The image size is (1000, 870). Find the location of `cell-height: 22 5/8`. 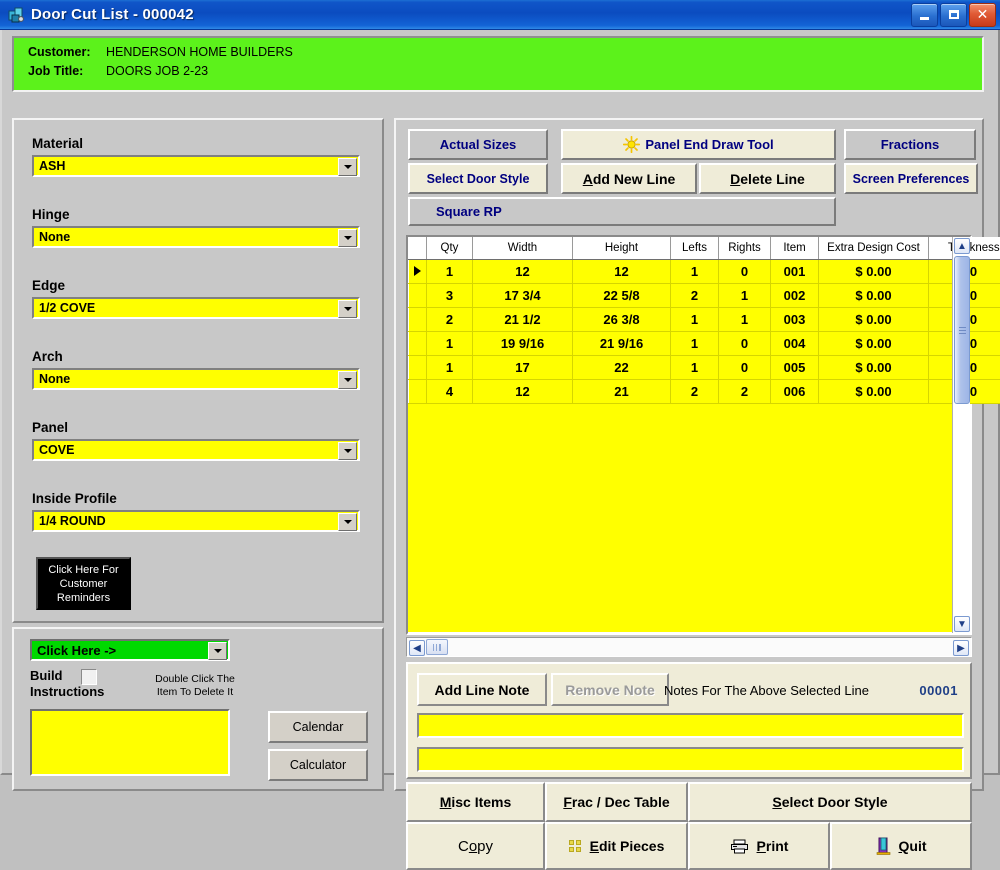

cell-height: 22 5/8 is located at coordinates (622, 295).